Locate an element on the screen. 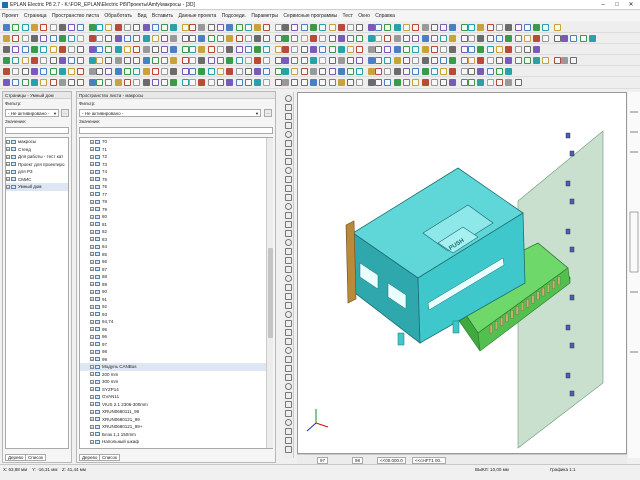 The width and height of the screenshot is (640, 480). tree-item: +82 is located at coordinates (176, 232).